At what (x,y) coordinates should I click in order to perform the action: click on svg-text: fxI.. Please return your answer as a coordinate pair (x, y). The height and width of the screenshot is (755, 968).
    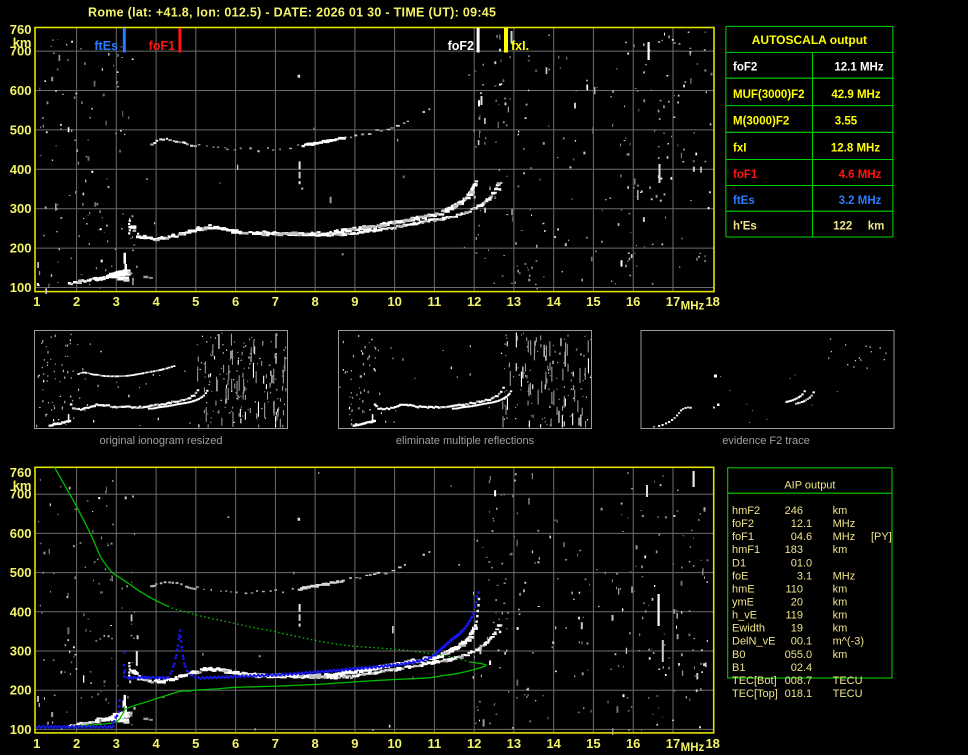
    Looking at the image, I should click on (520, 46).